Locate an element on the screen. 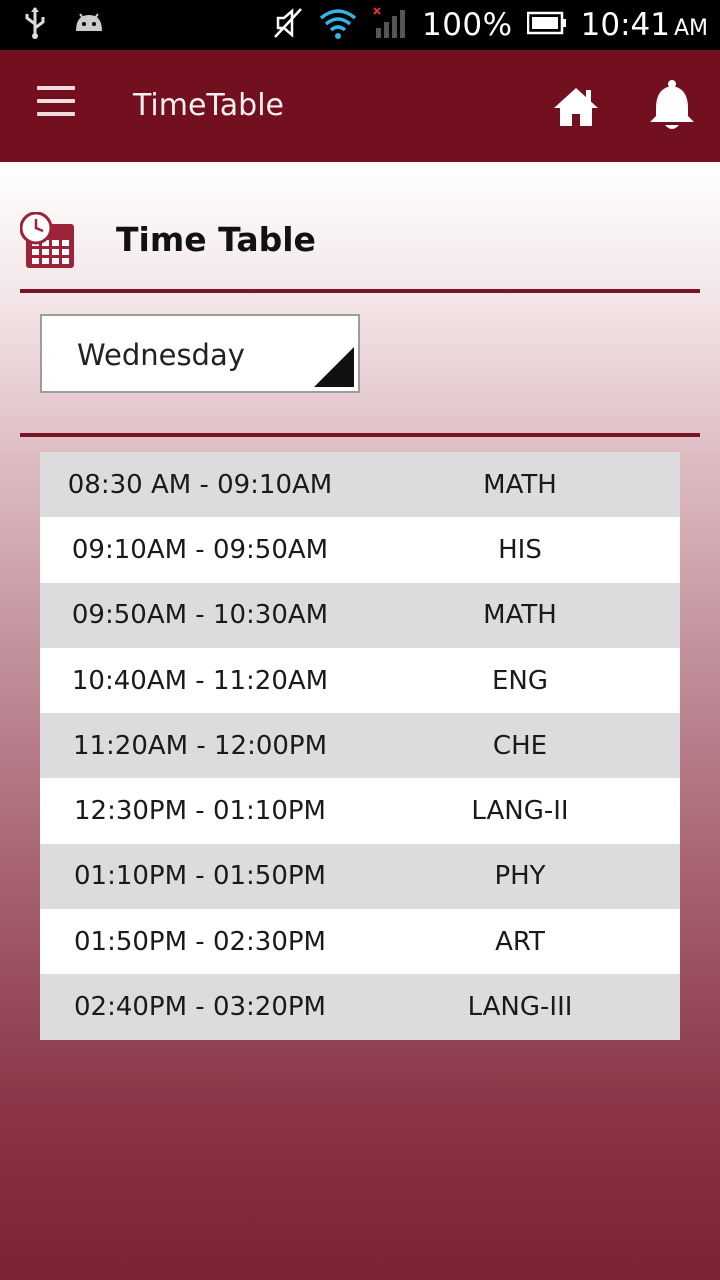 The width and height of the screenshot is (720, 1280). table-row: 09:50AM - 10:30AM MATH is located at coordinates (360, 615).